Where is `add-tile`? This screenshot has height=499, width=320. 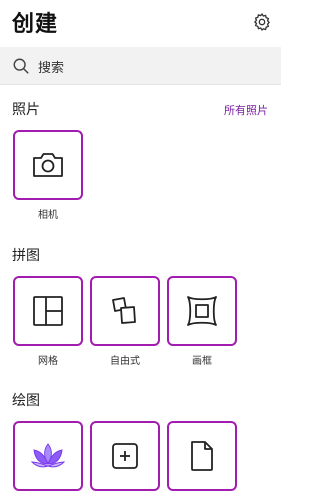
add-tile is located at coordinates (125, 456).